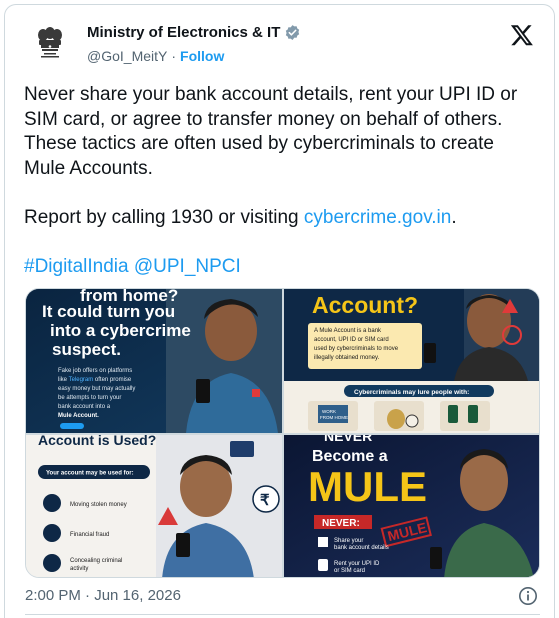 This screenshot has width=559, height=618. I want to click on handle-row: @GoI_MeitY · Follow, so click(155, 56).